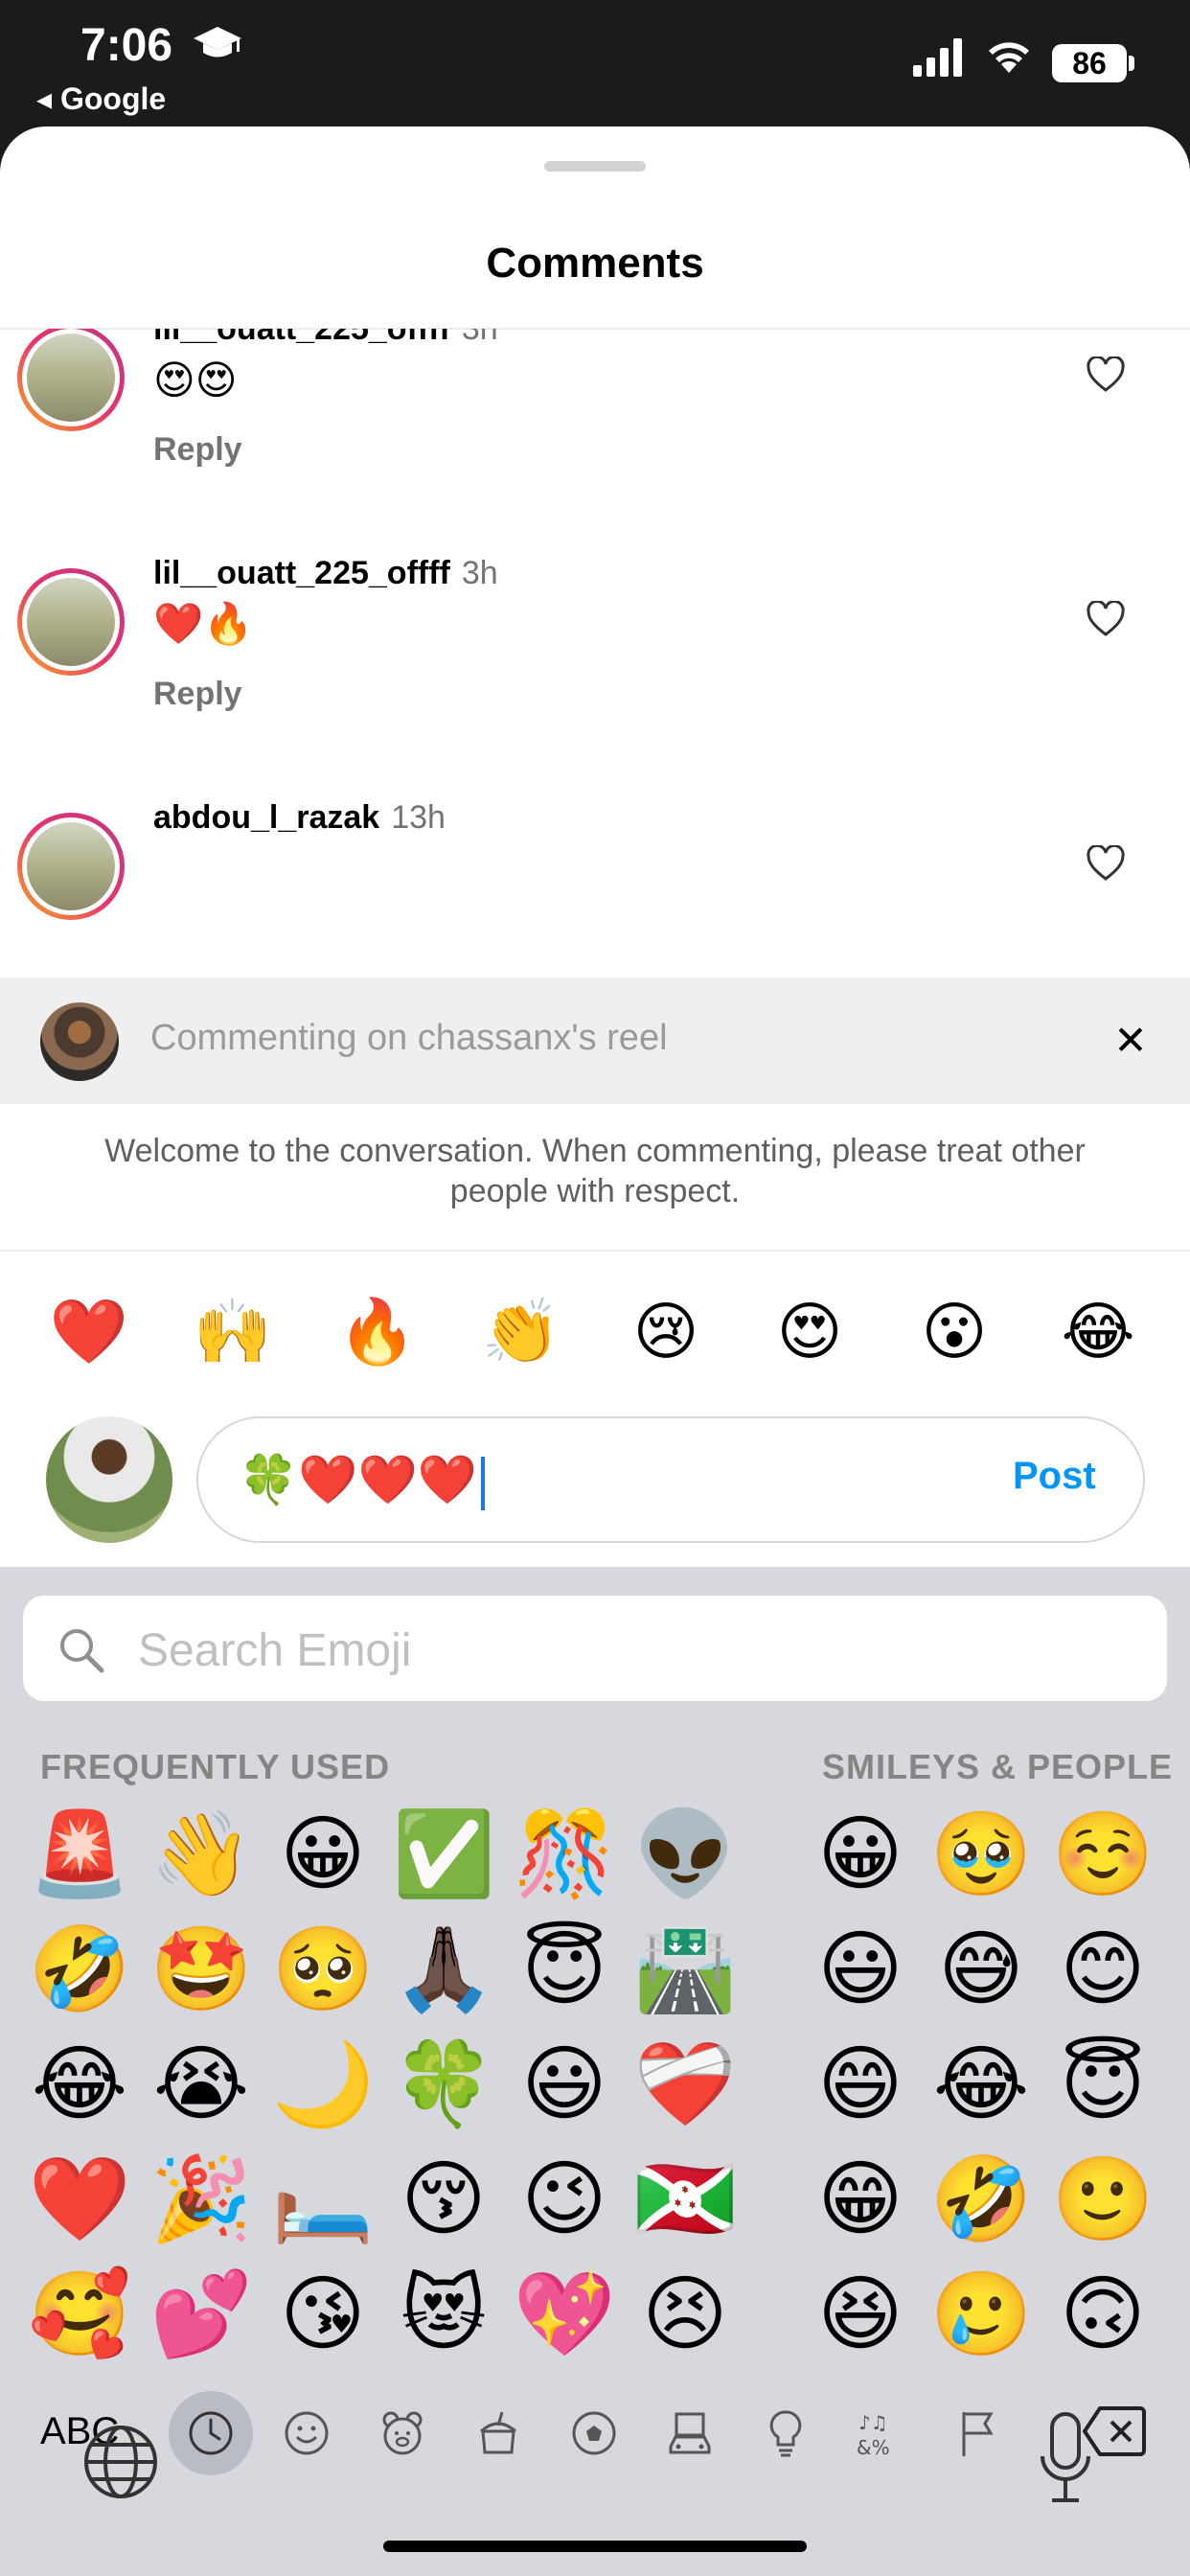  What do you see at coordinates (810, 1331) in the screenshot?
I see `quick-reaction-heart-eyes: 😍` at bounding box center [810, 1331].